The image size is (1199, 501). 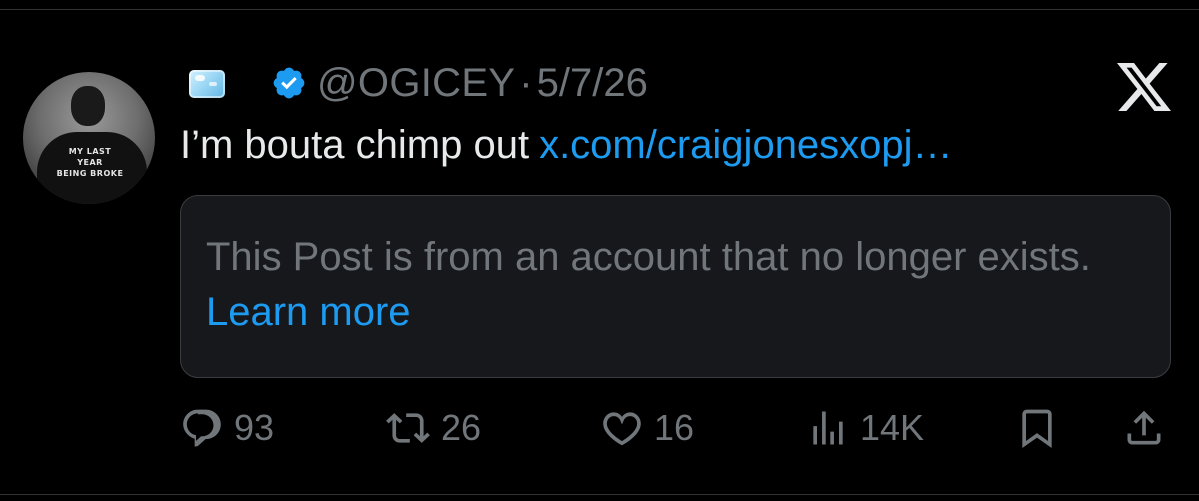 I want to click on action-bar: 93 26 16 14K, so click(x=675, y=428).